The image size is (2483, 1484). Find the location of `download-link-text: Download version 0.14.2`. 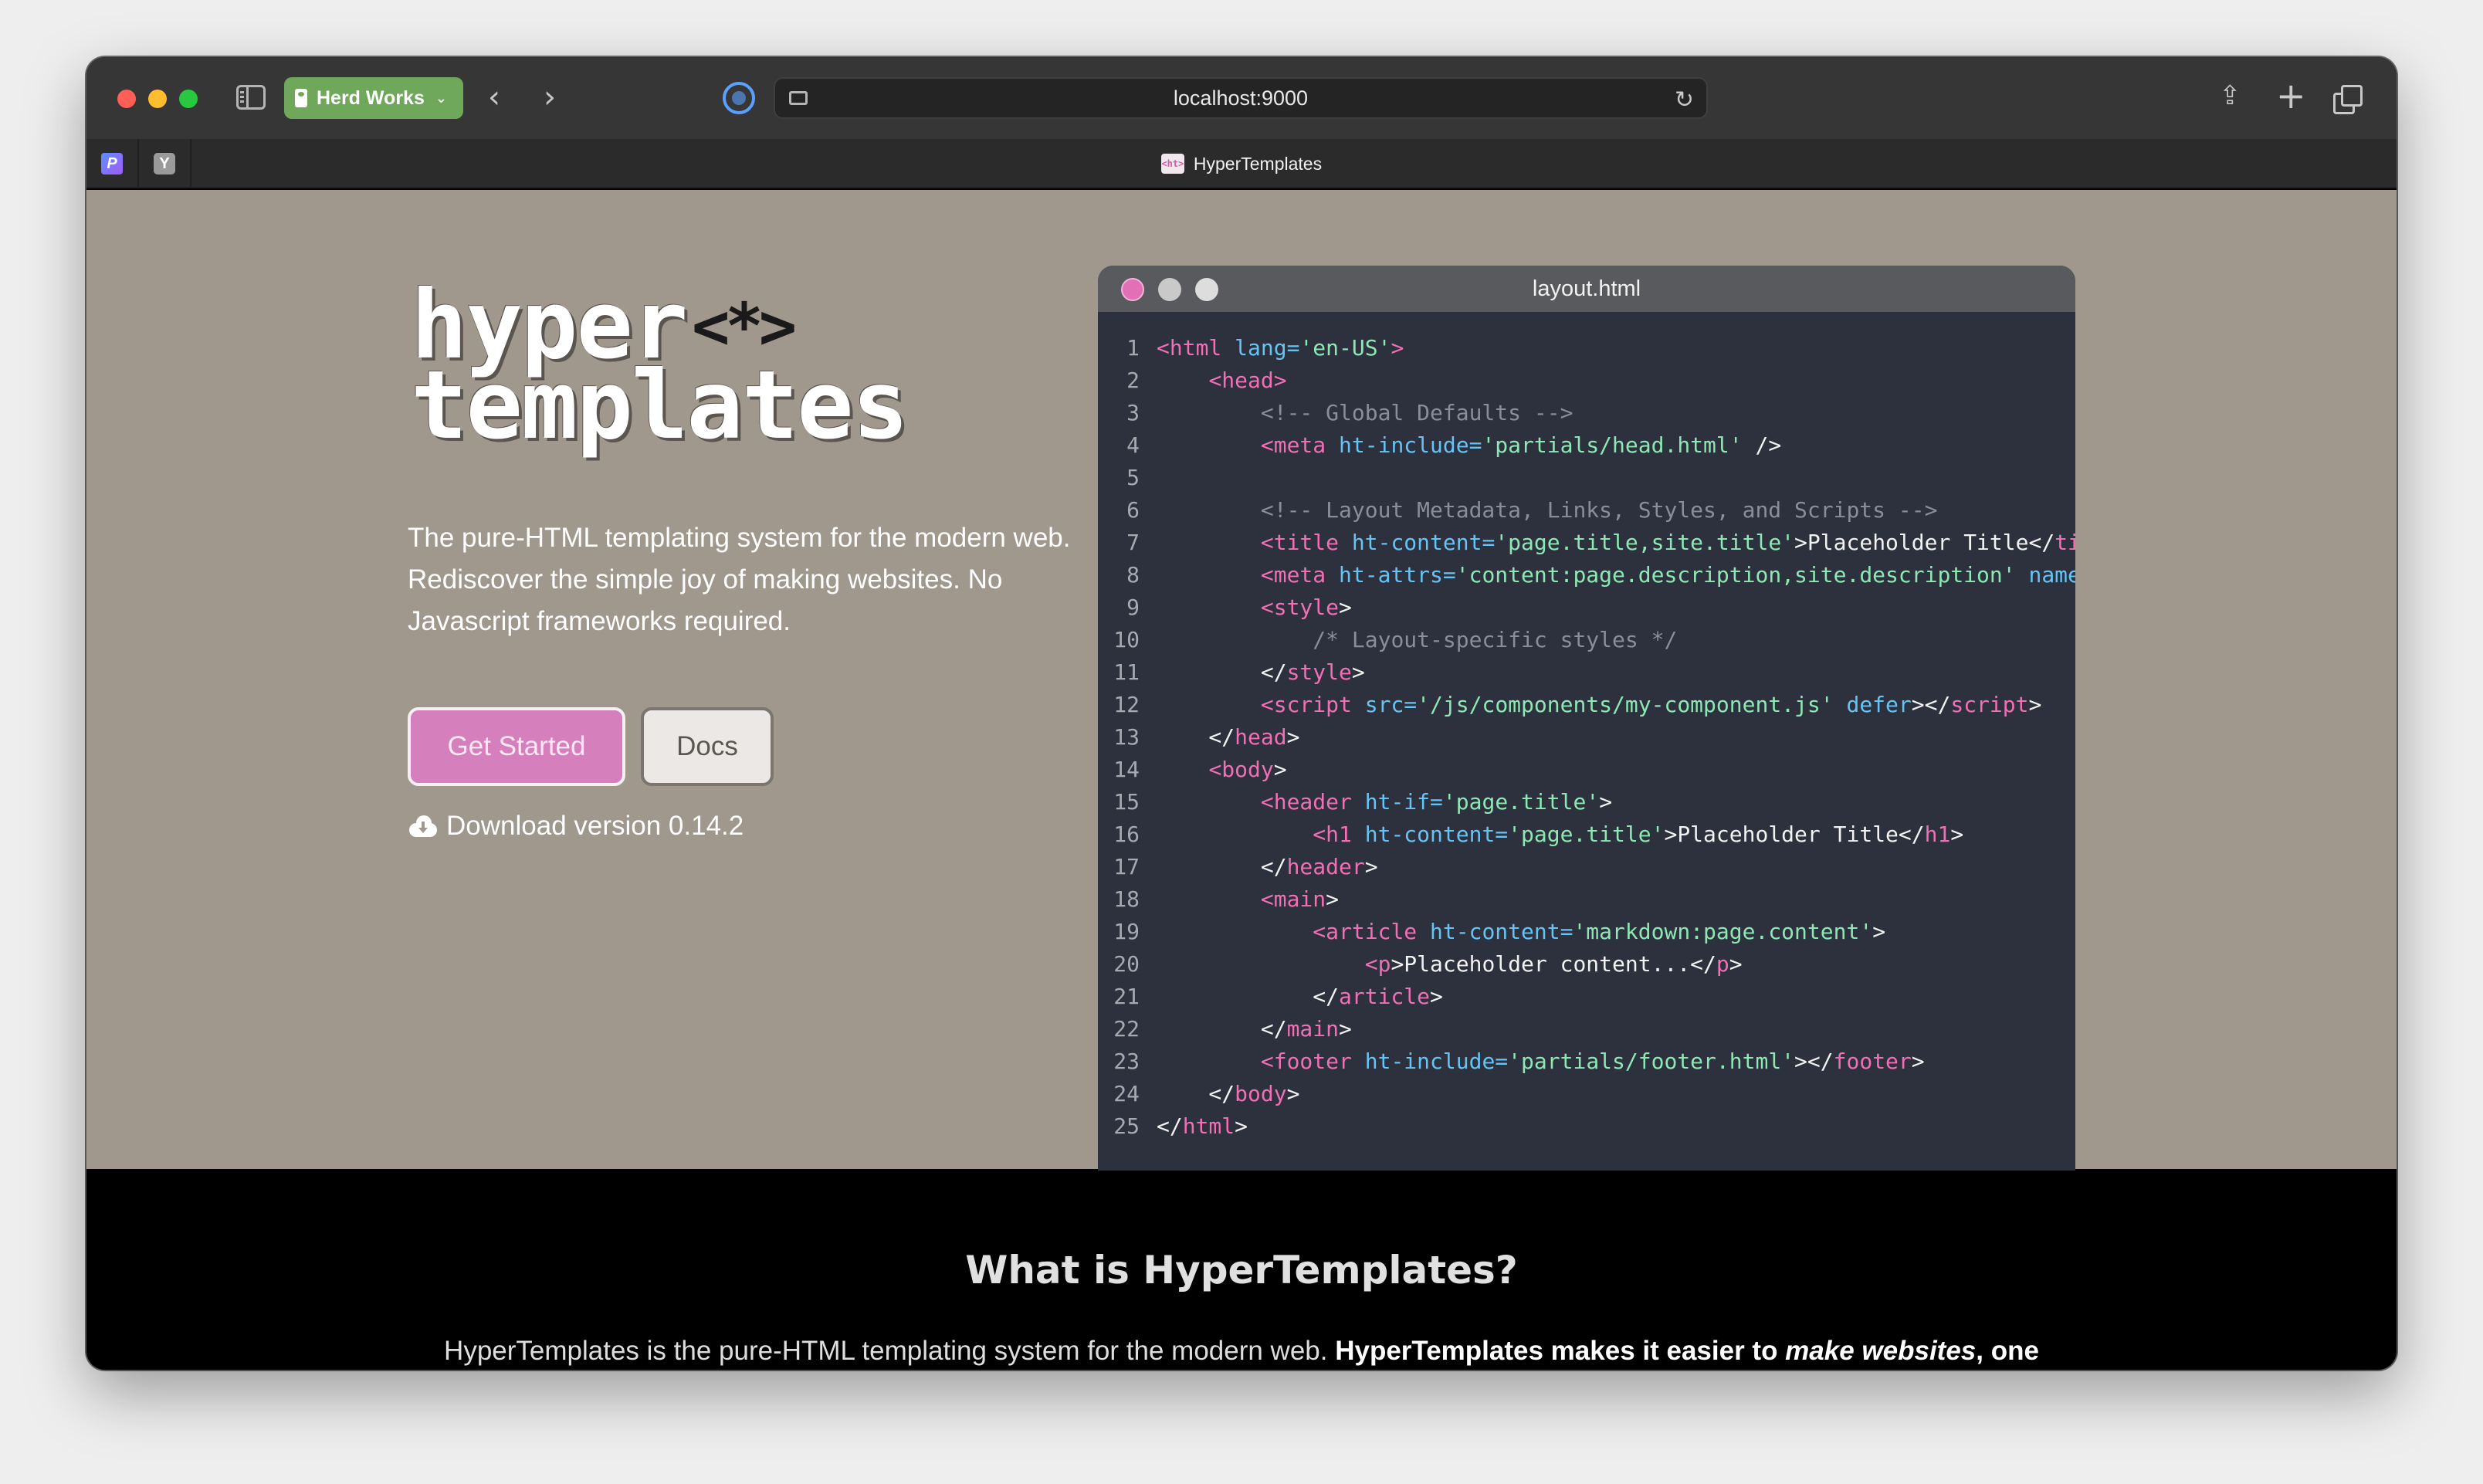

download-link-text: Download version 0.14.2 is located at coordinates (595, 826).